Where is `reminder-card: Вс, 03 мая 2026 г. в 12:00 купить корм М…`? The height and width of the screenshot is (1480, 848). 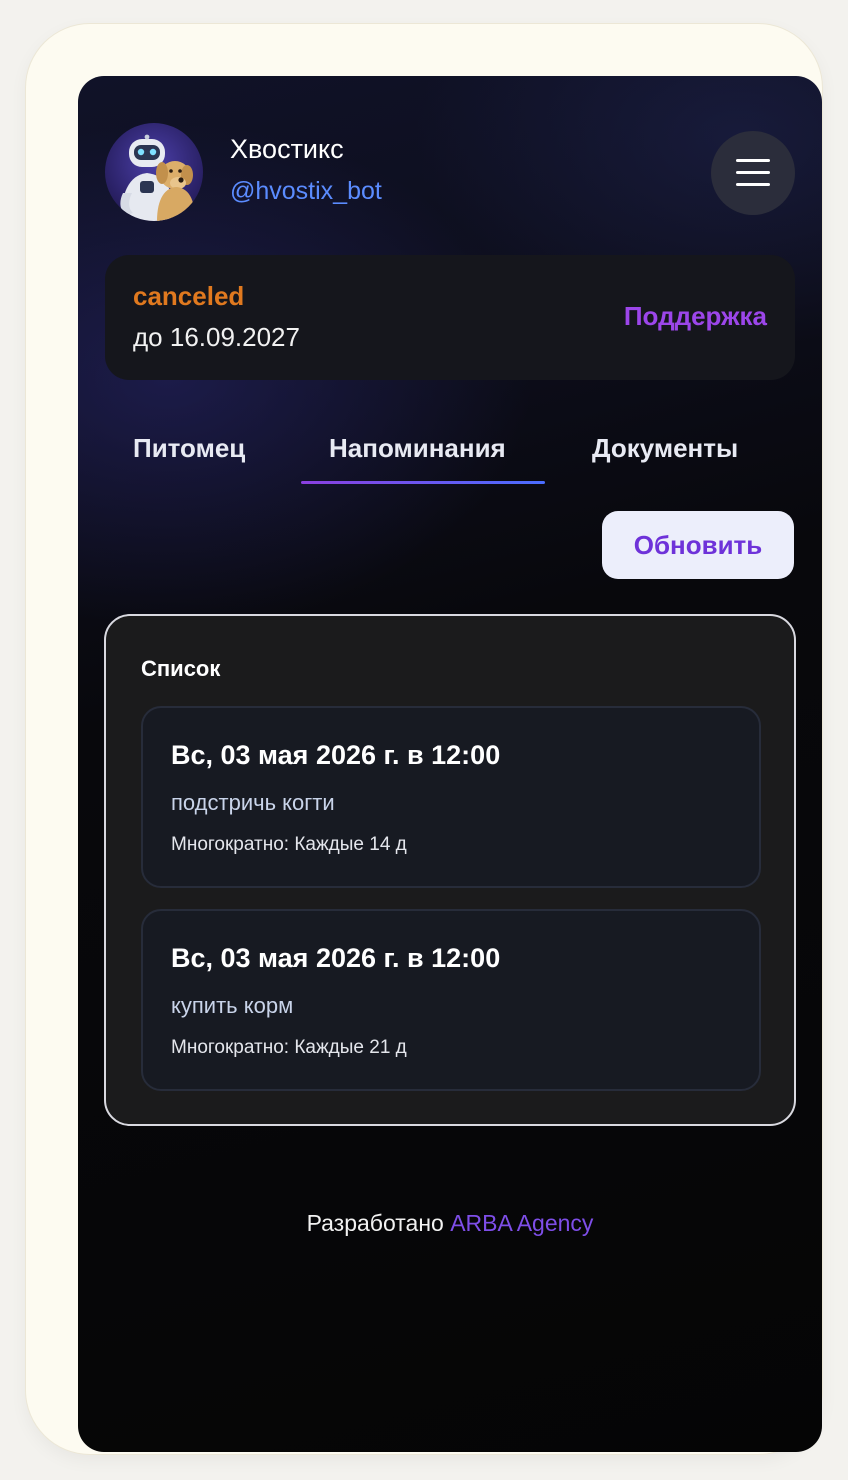
reminder-card: Вс, 03 мая 2026 г. в 12:00 купить корм М… is located at coordinates (451, 1000).